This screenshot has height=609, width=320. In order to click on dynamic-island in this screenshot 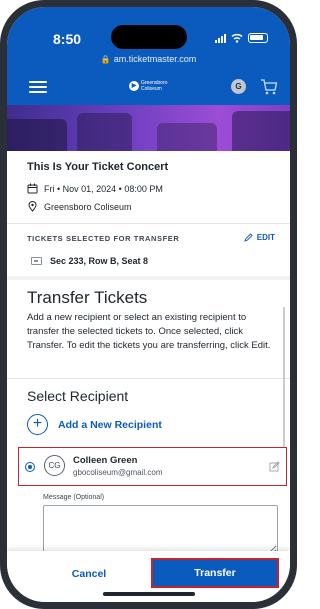, I will do `click(149, 37)`.